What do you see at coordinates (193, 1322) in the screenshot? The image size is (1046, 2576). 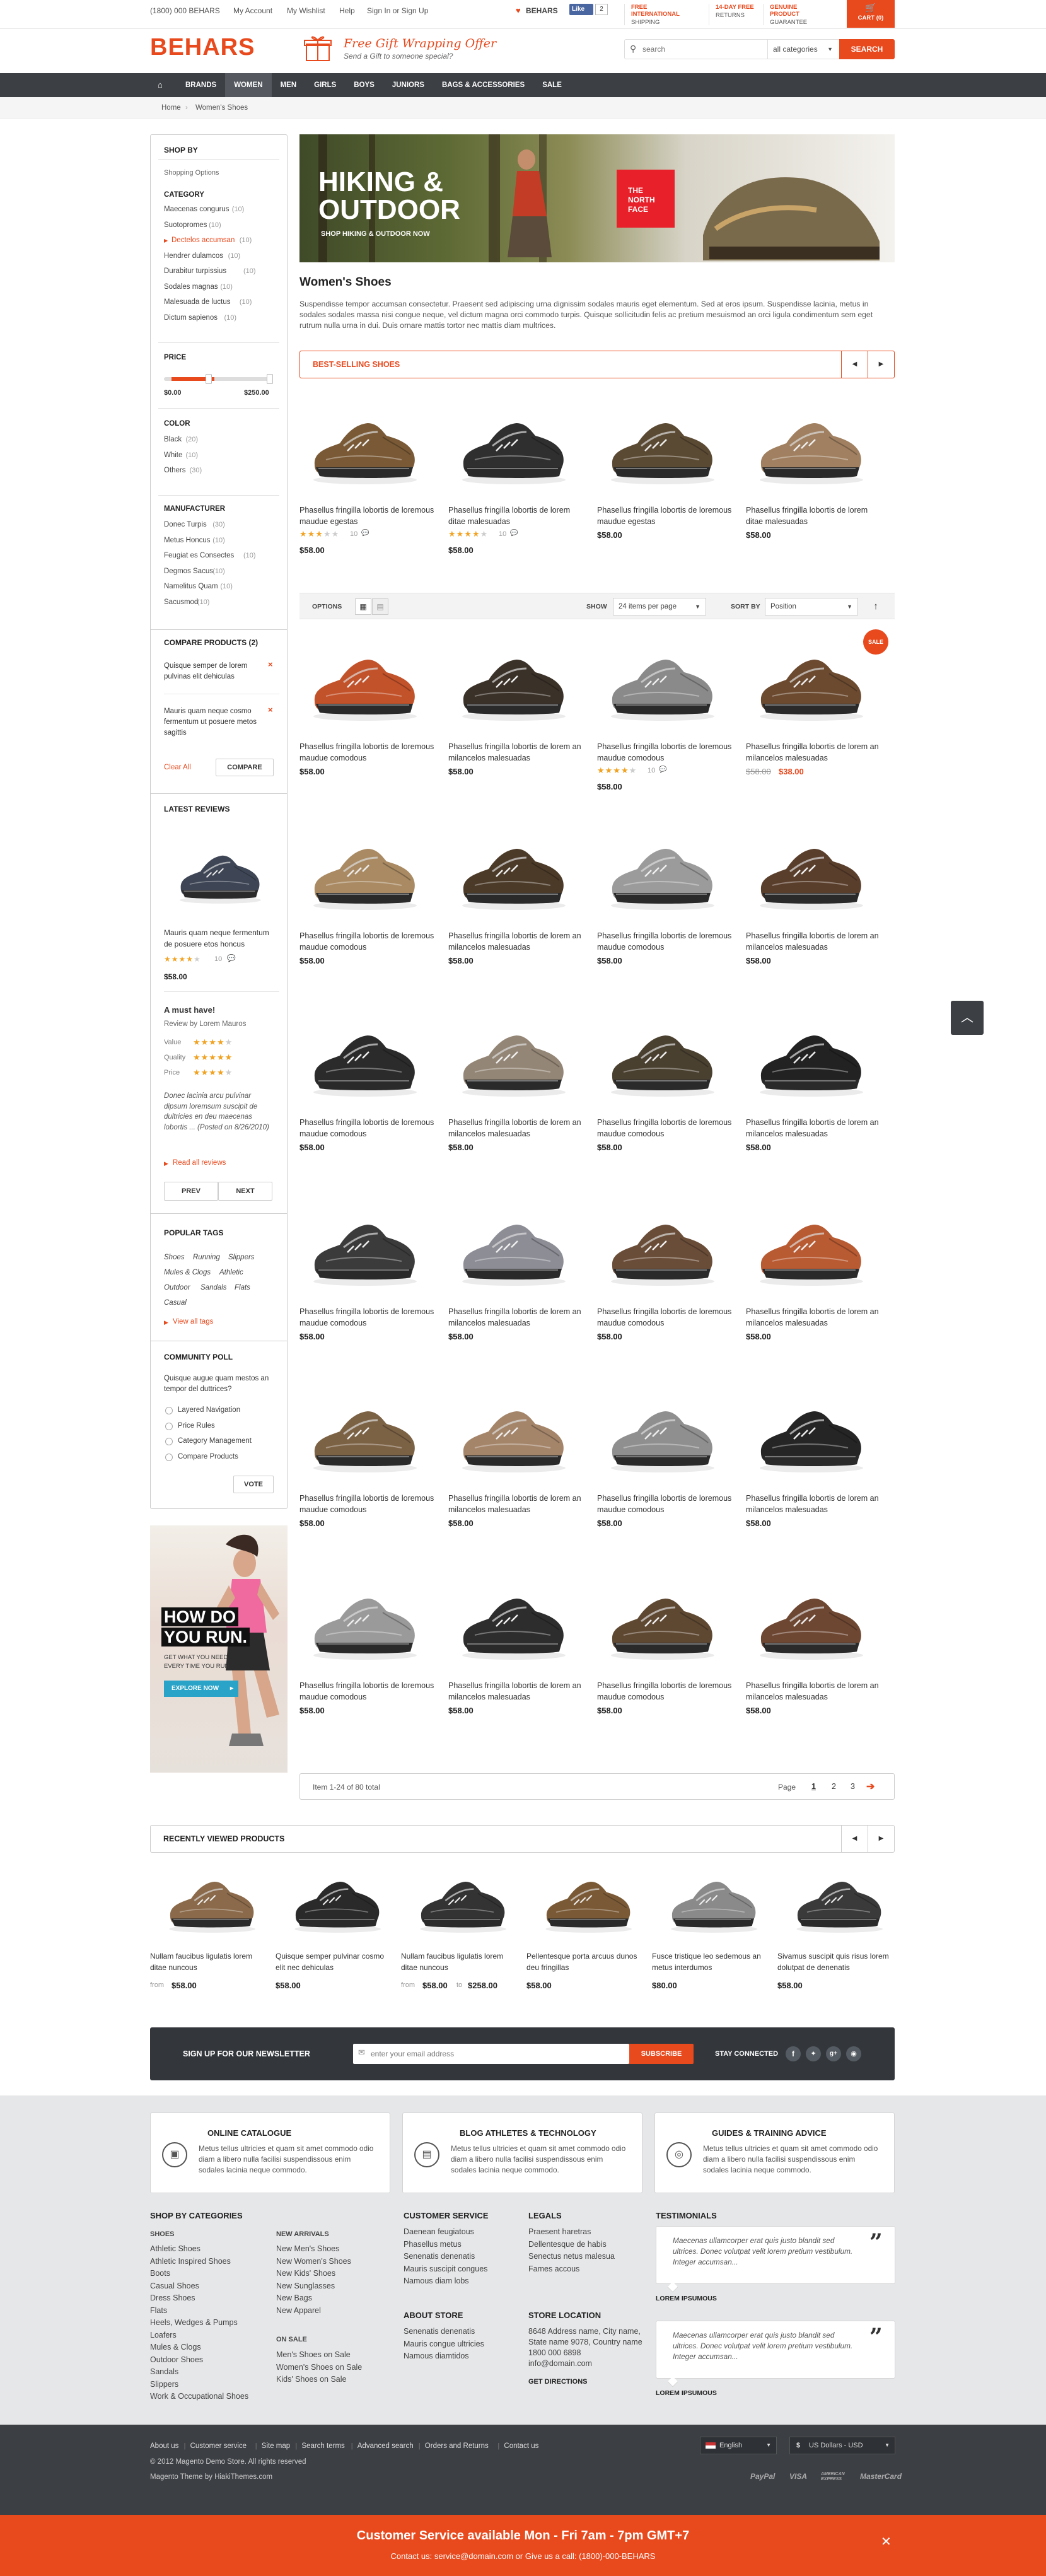 I see `view-all-tags-link: View all tags` at bounding box center [193, 1322].